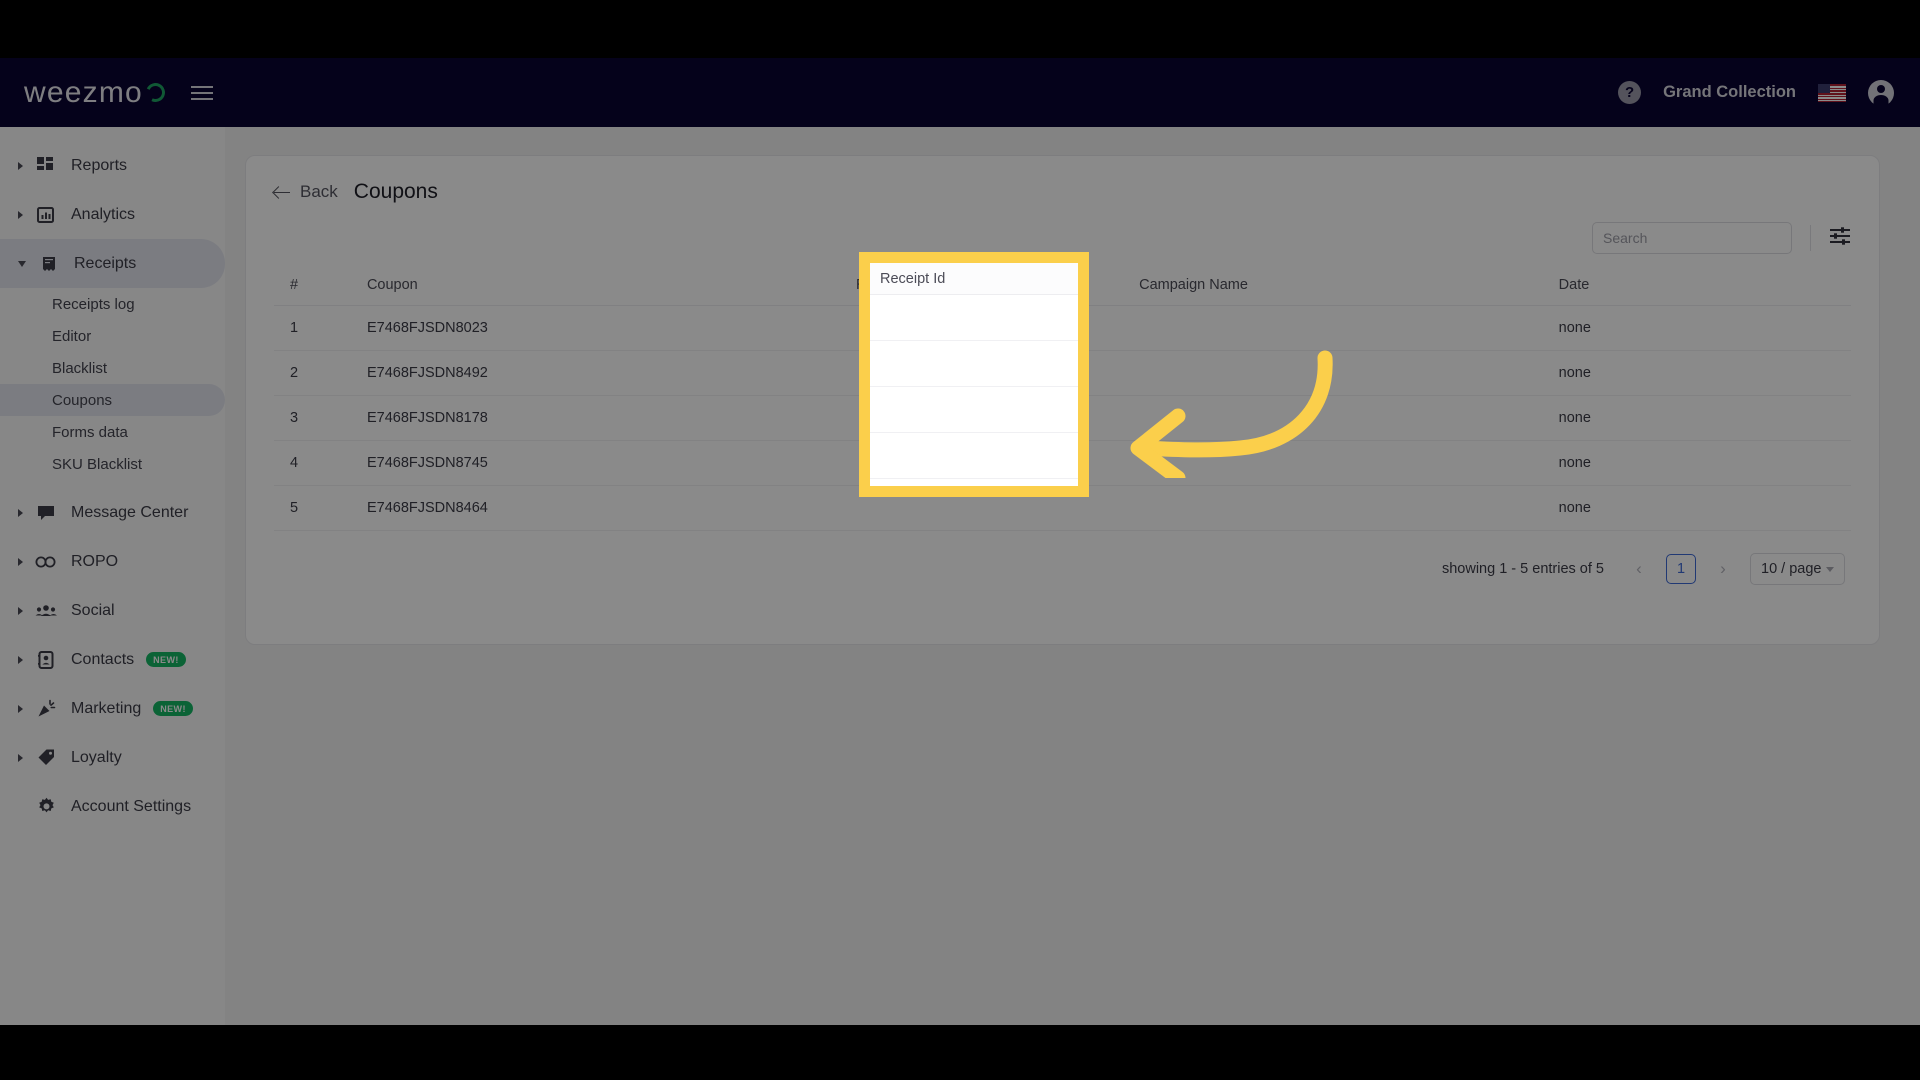 This screenshot has width=1920, height=1080. What do you see at coordinates (112, 806) in the screenshot?
I see `sidebar-item-account-settings: Account Settings` at bounding box center [112, 806].